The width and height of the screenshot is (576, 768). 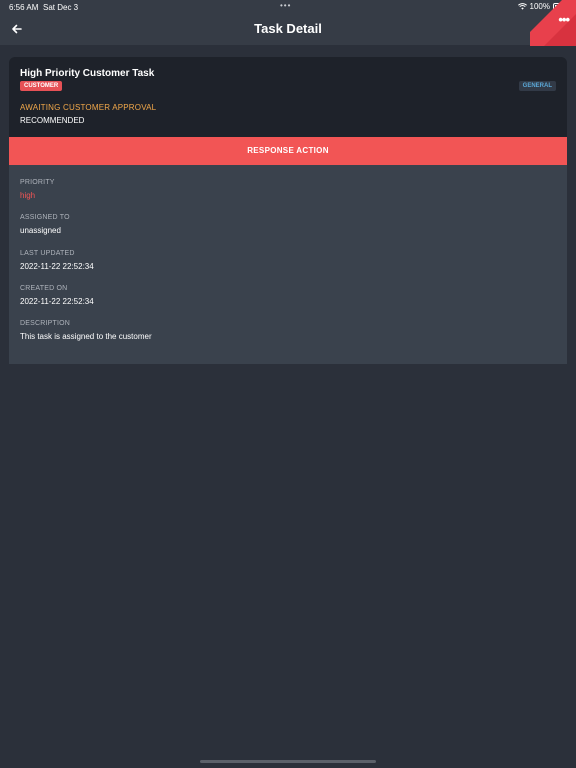 I want to click on task-status: AWAITING CUSTOMER APPROVAL, so click(x=88, y=107).